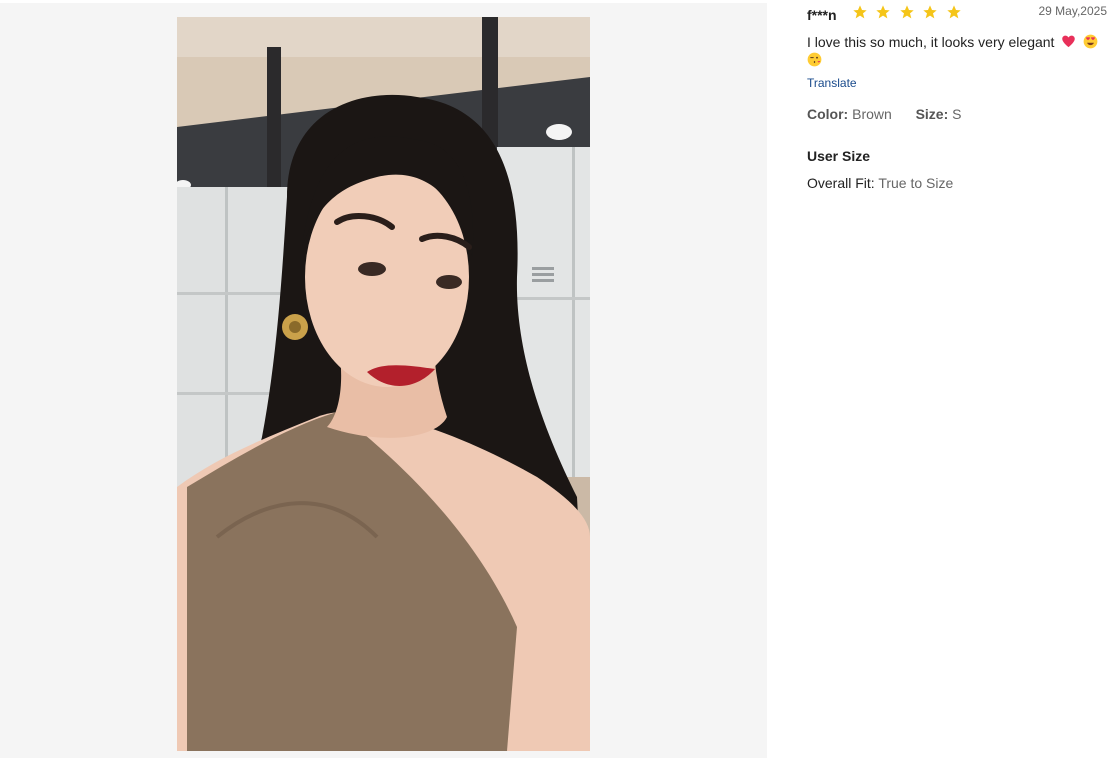 This screenshot has width=1112, height=767. Describe the element at coordinates (916, 183) in the screenshot. I see `overall-fit-value: True to Size` at that location.